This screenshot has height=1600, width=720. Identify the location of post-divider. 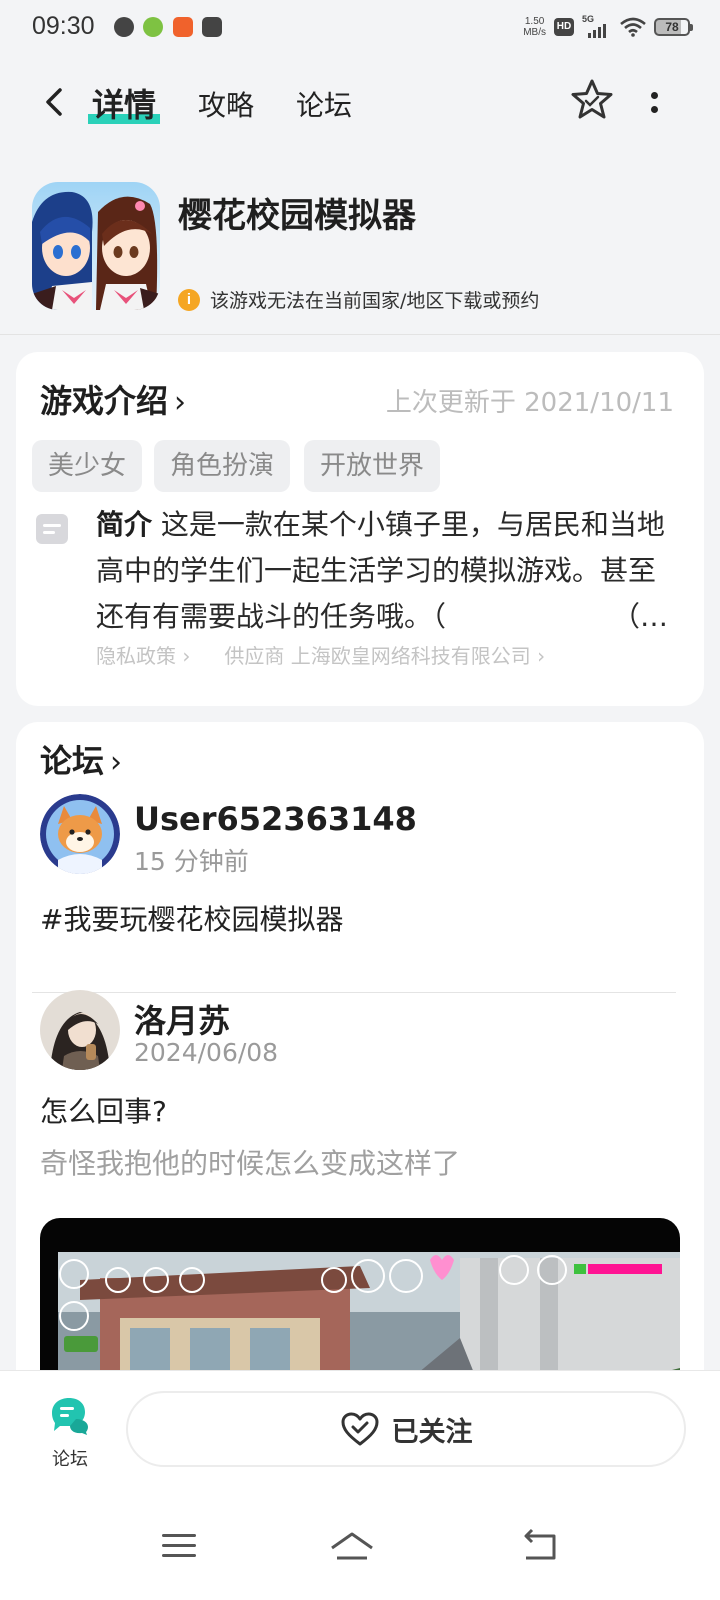
(354, 992).